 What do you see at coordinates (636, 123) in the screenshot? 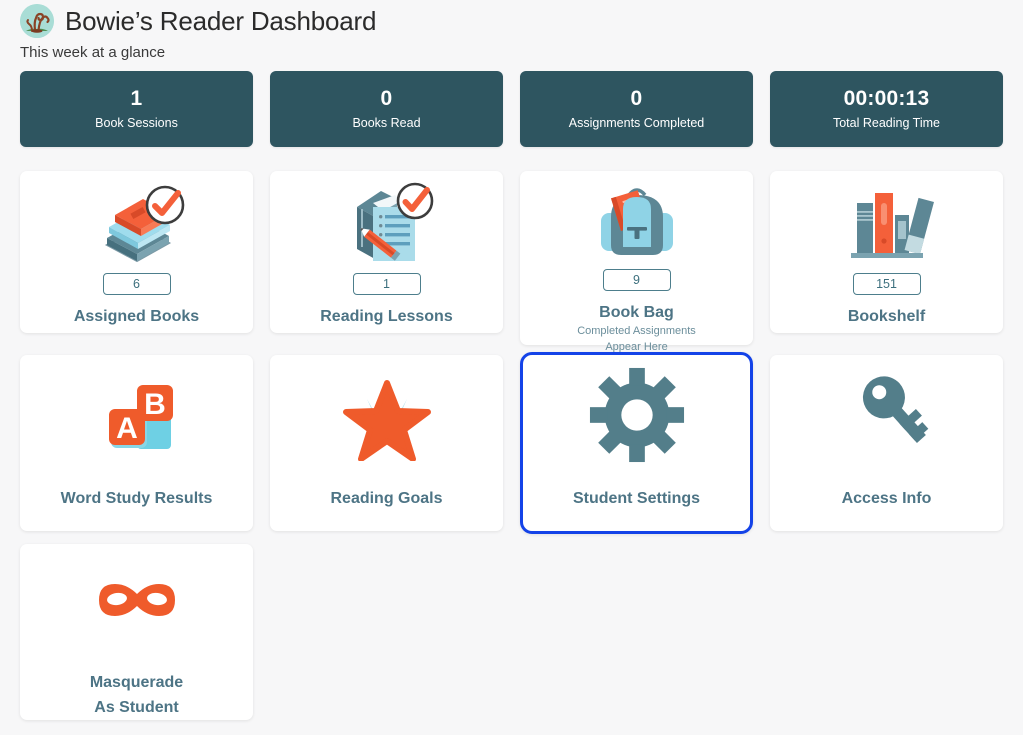
I see `stat-label: Assignments Completed` at bounding box center [636, 123].